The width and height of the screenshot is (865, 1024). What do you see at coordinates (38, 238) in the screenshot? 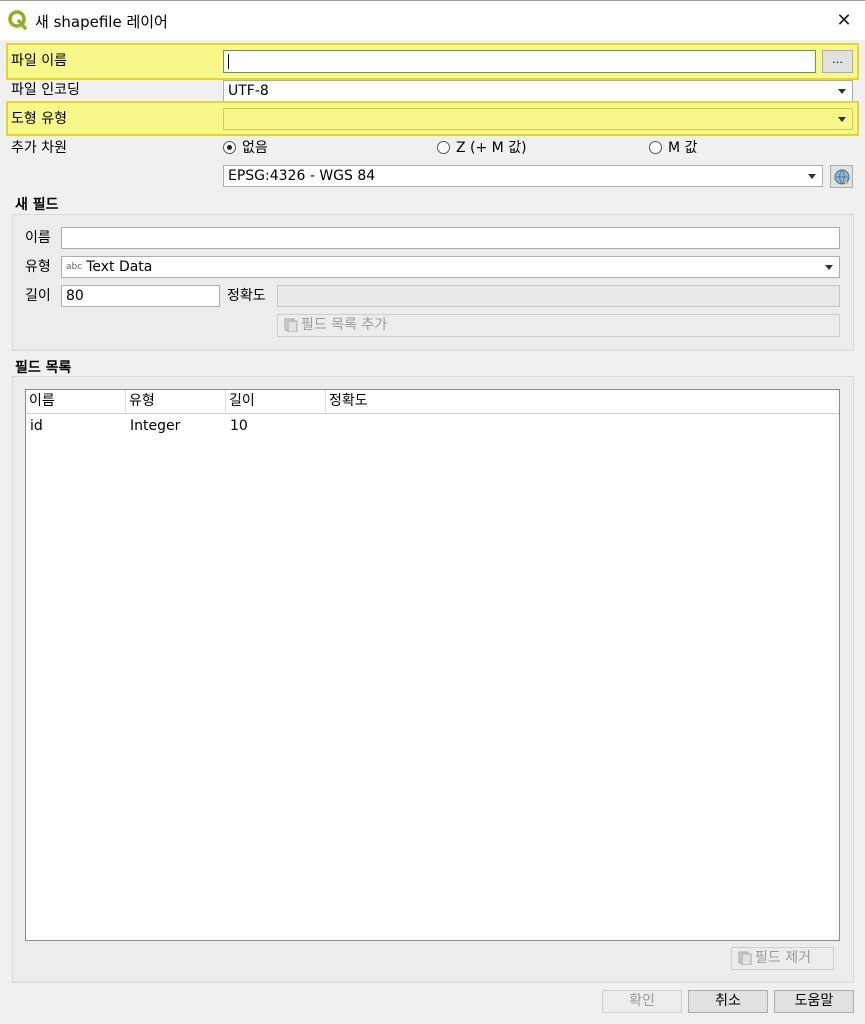
I see `field-name-label: 이름` at bounding box center [38, 238].